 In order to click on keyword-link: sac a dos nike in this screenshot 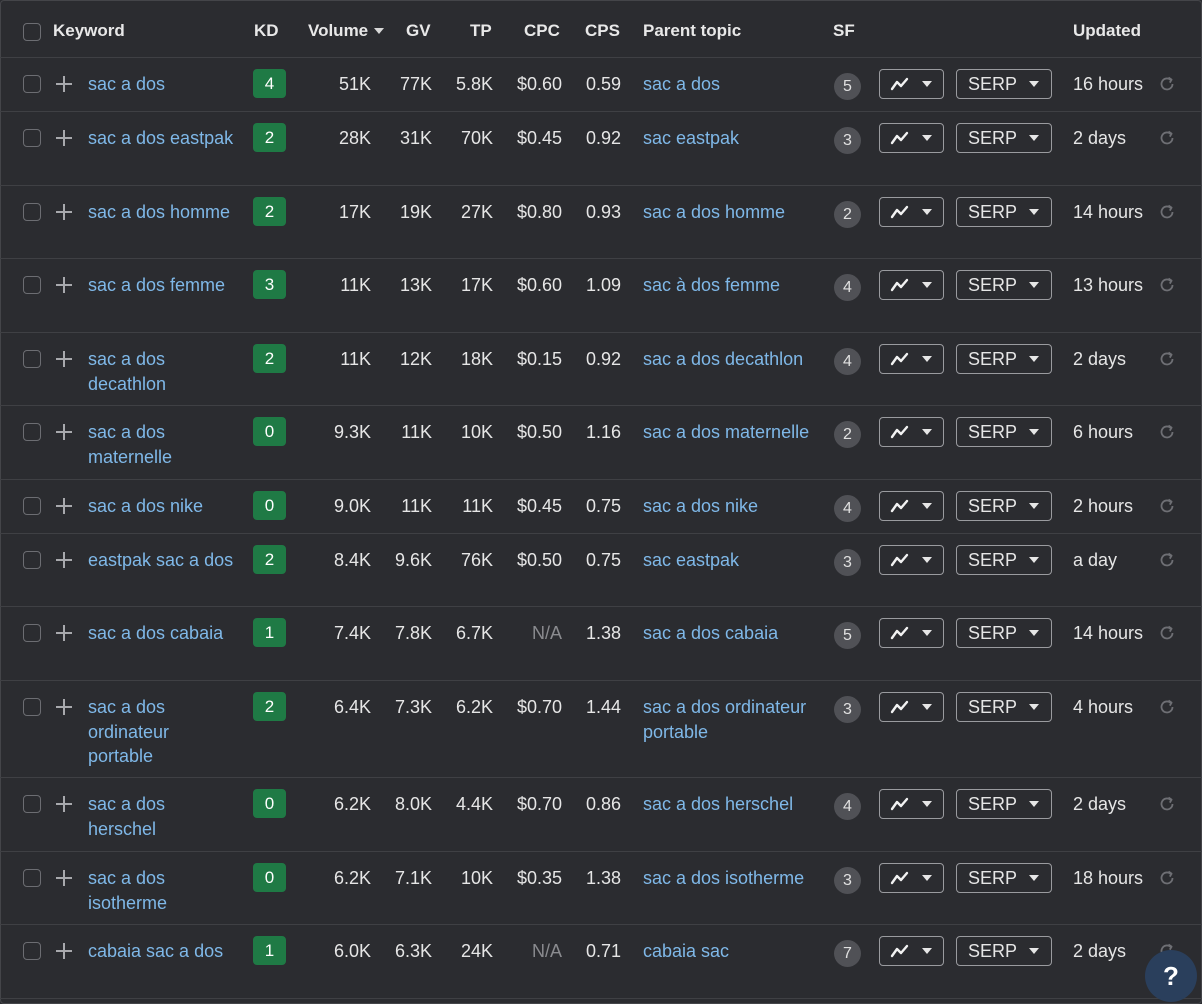, I will do `click(163, 506)`.